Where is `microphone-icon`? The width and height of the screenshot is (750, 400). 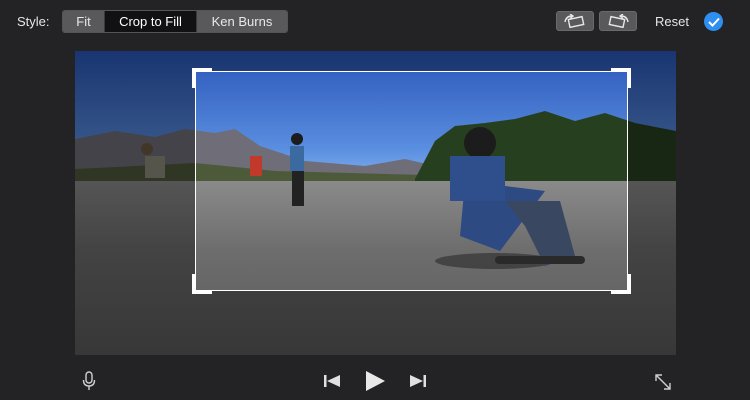
microphone-icon is located at coordinates (89, 380).